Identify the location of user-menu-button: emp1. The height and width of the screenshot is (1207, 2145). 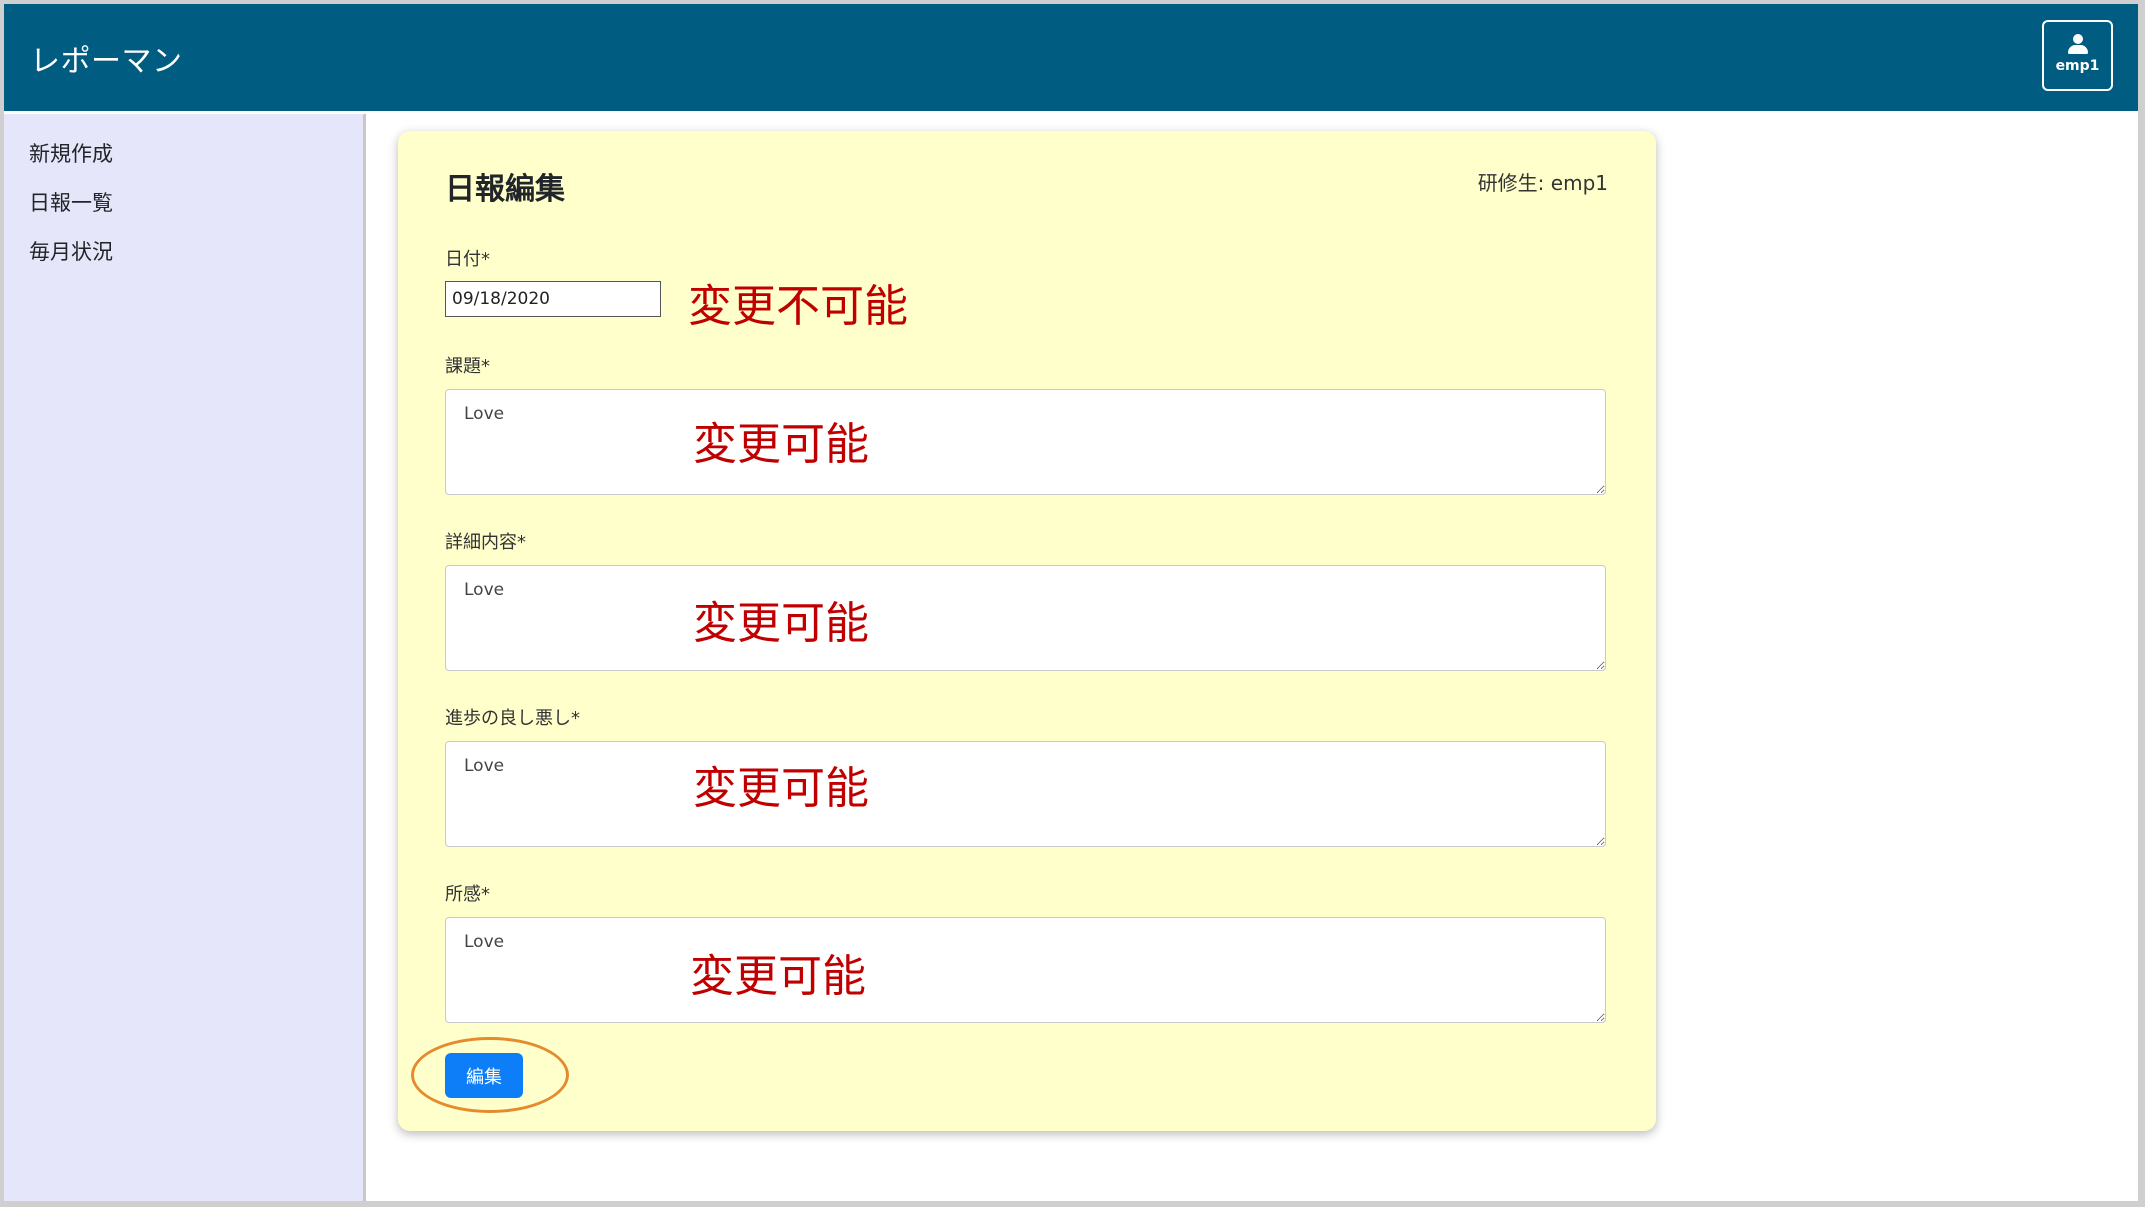
(2077, 55).